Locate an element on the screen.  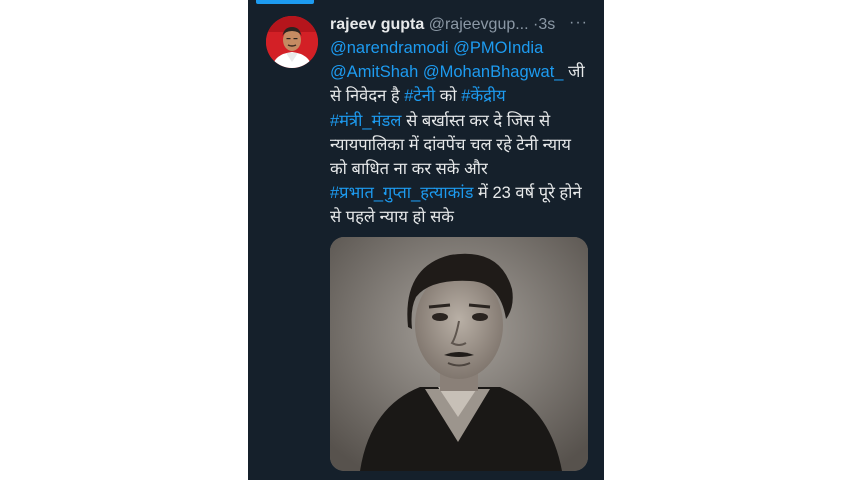
more-dots-icon: ··· is located at coordinates (578, 23).